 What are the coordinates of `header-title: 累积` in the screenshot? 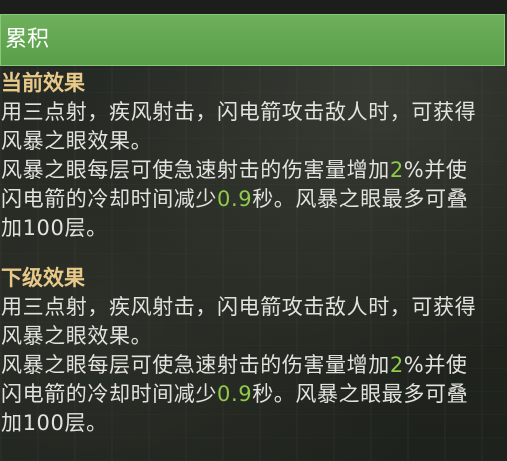 It's located at (27, 39).